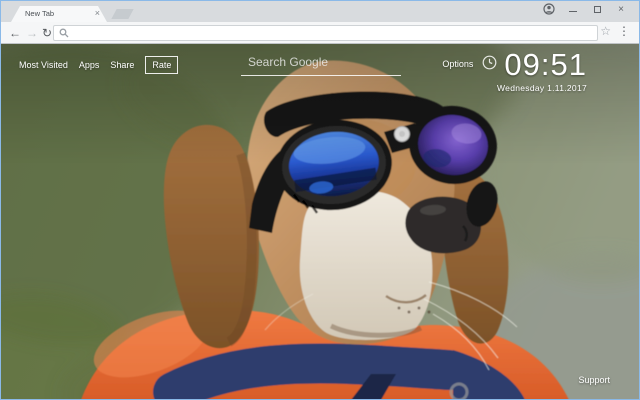 The height and width of the screenshot is (400, 640). What do you see at coordinates (15, 33) in the screenshot?
I see `back-button: ←` at bounding box center [15, 33].